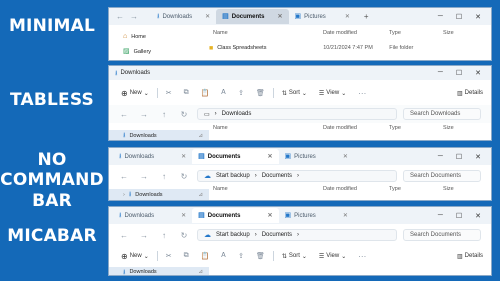 This screenshot has height=281, width=500. What do you see at coordinates (236, 114) in the screenshot?
I see `address-text: Downloads` at bounding box center [236, 114].